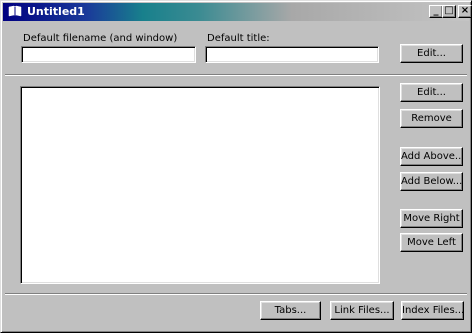 The height and width of the screenshot is (333, 472). I want to click on title-bar: Untitled1 _ □ ×, so click(237, 12).